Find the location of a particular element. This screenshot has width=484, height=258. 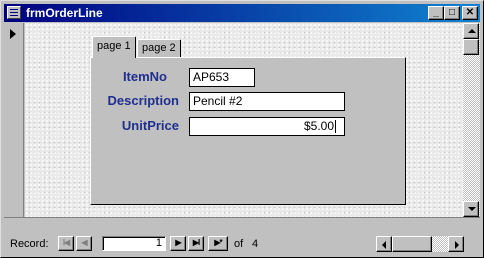

new-record-button: ▶* is located at coordinates (218, 243).